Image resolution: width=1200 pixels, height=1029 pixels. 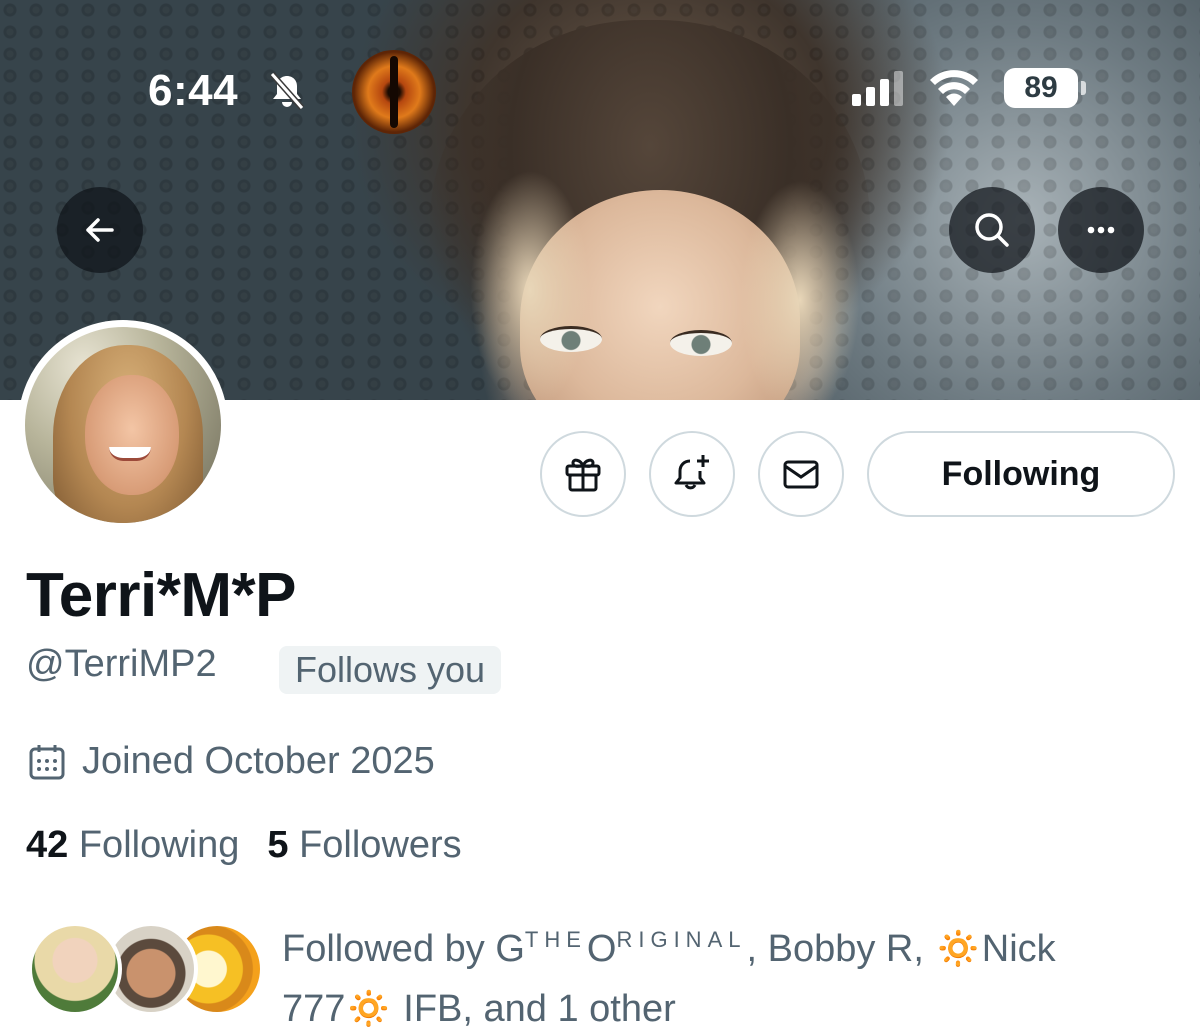 I want to click on banner-hair-highlight-right, so click(x=800, y=290).